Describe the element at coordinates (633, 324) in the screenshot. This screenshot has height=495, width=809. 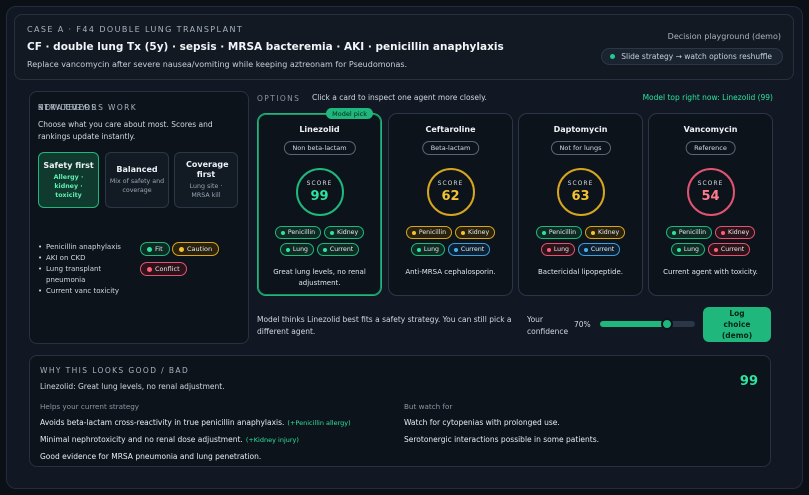
I see `confidence-slider-fill` at that location.